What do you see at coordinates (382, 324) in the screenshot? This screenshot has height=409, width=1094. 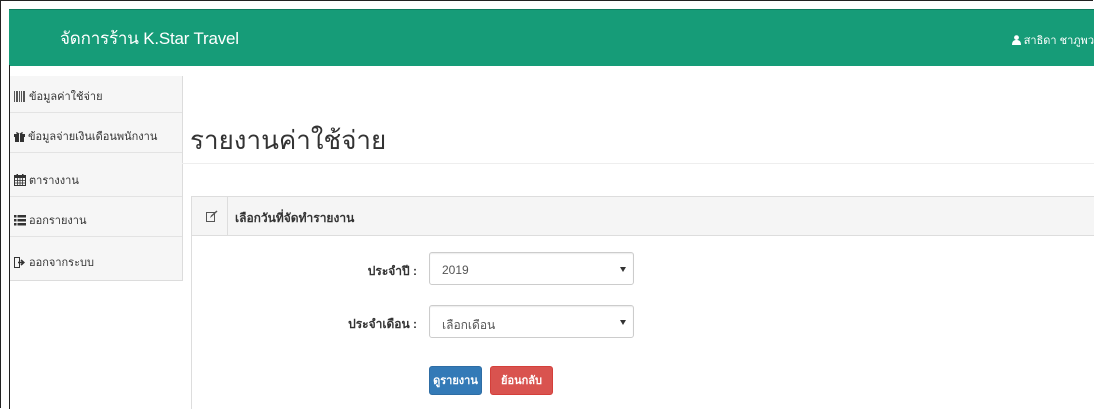 I see `month-label: ประจำเดือน :` at bounding box center [382, 324].